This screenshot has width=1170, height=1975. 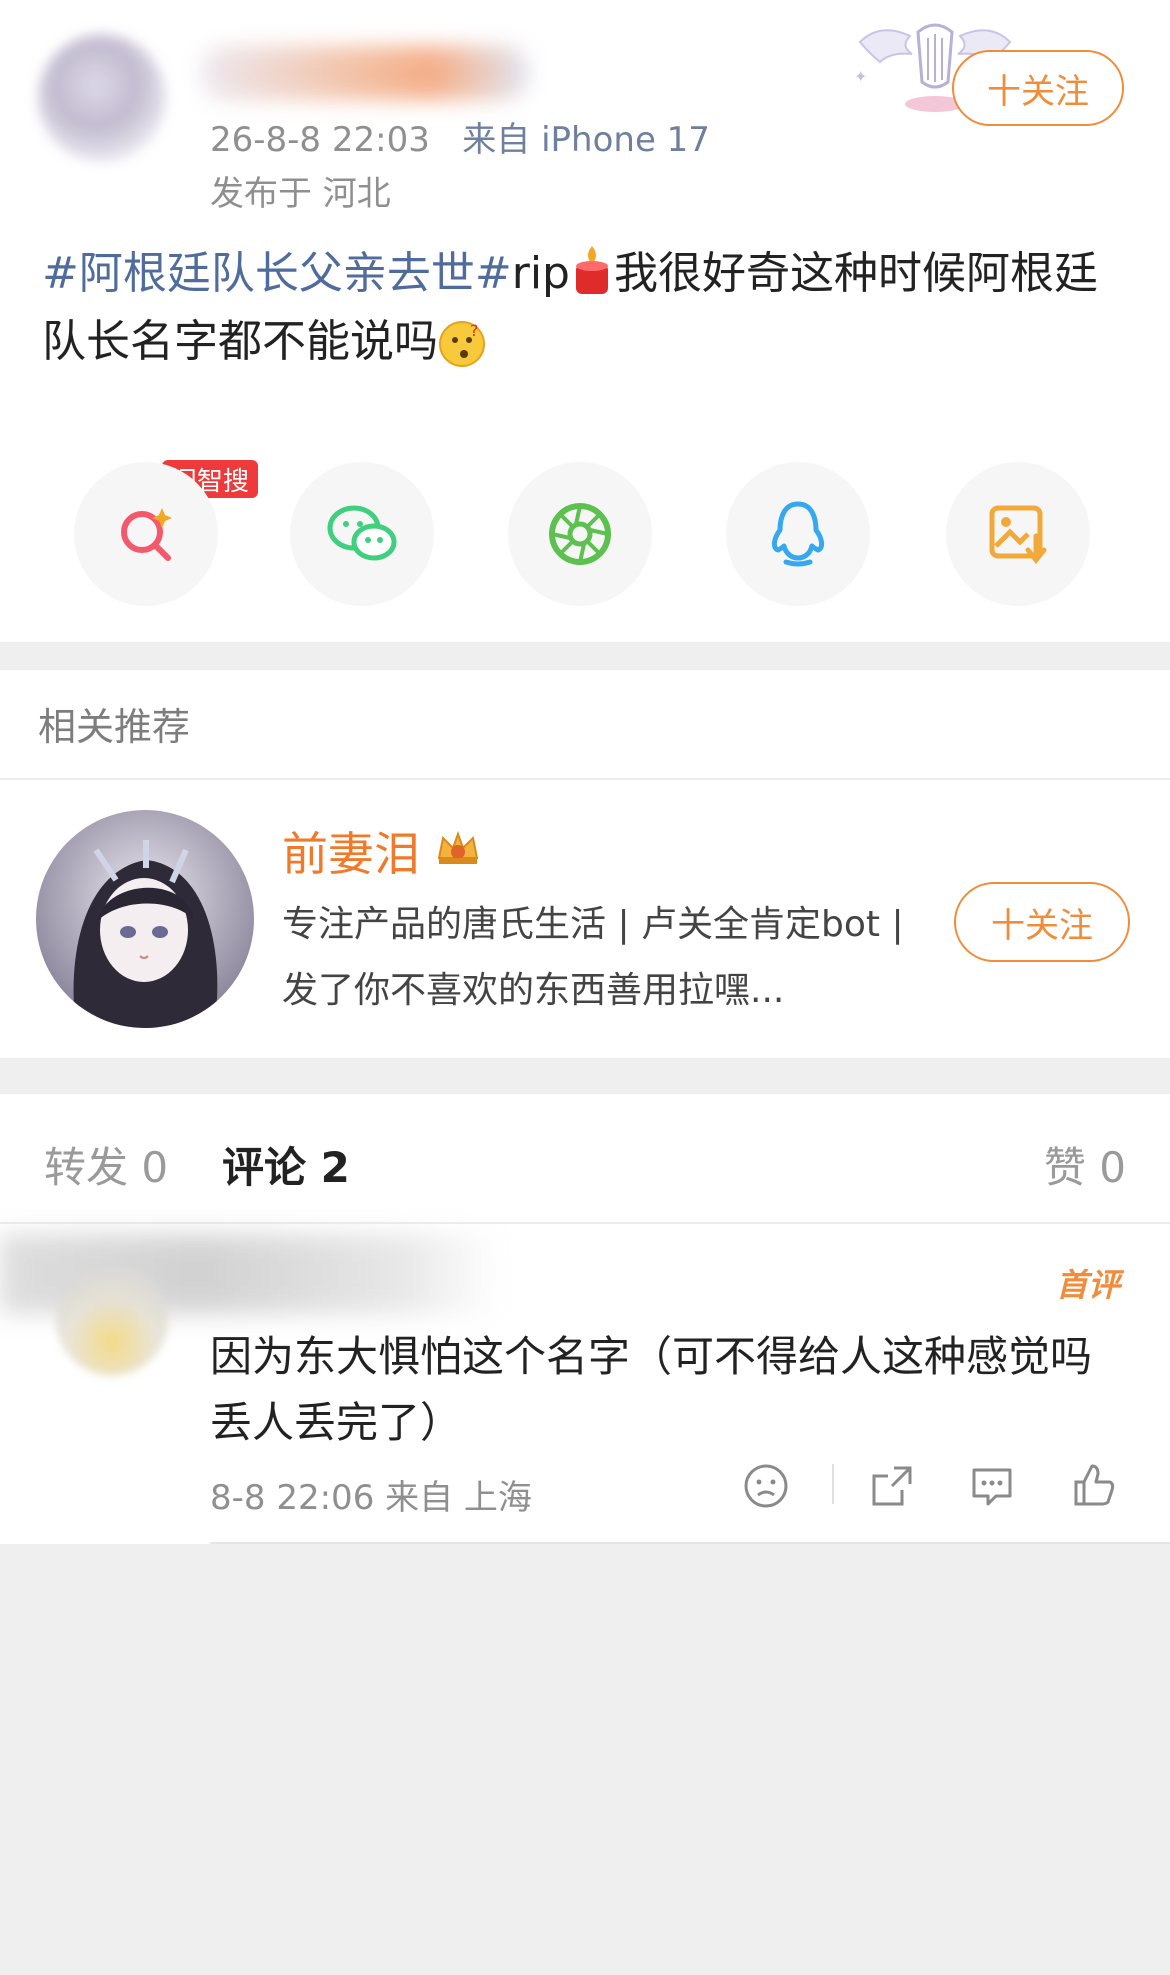 I want to click on recommend-avatar, so click(x=145, y=919).